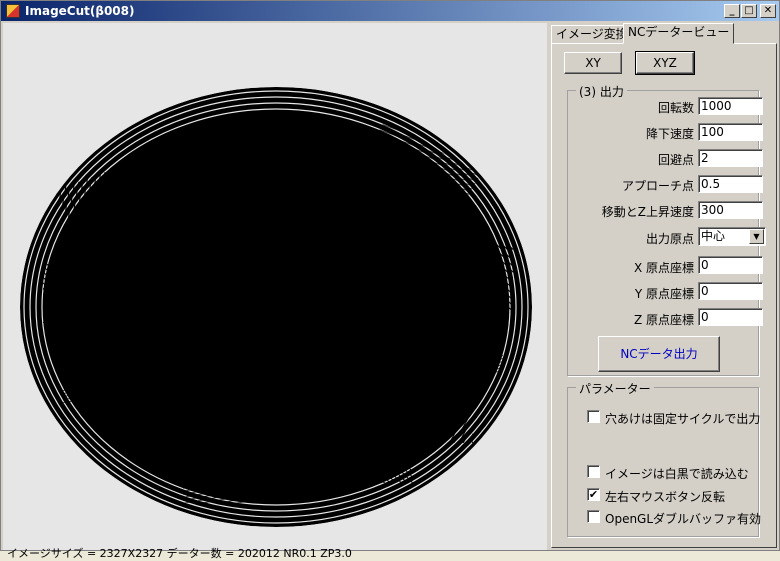  Describe the element at coordinates (659, 354) in the screenshot. I see `nc-data-output-button: NCデータ出力` at that location.